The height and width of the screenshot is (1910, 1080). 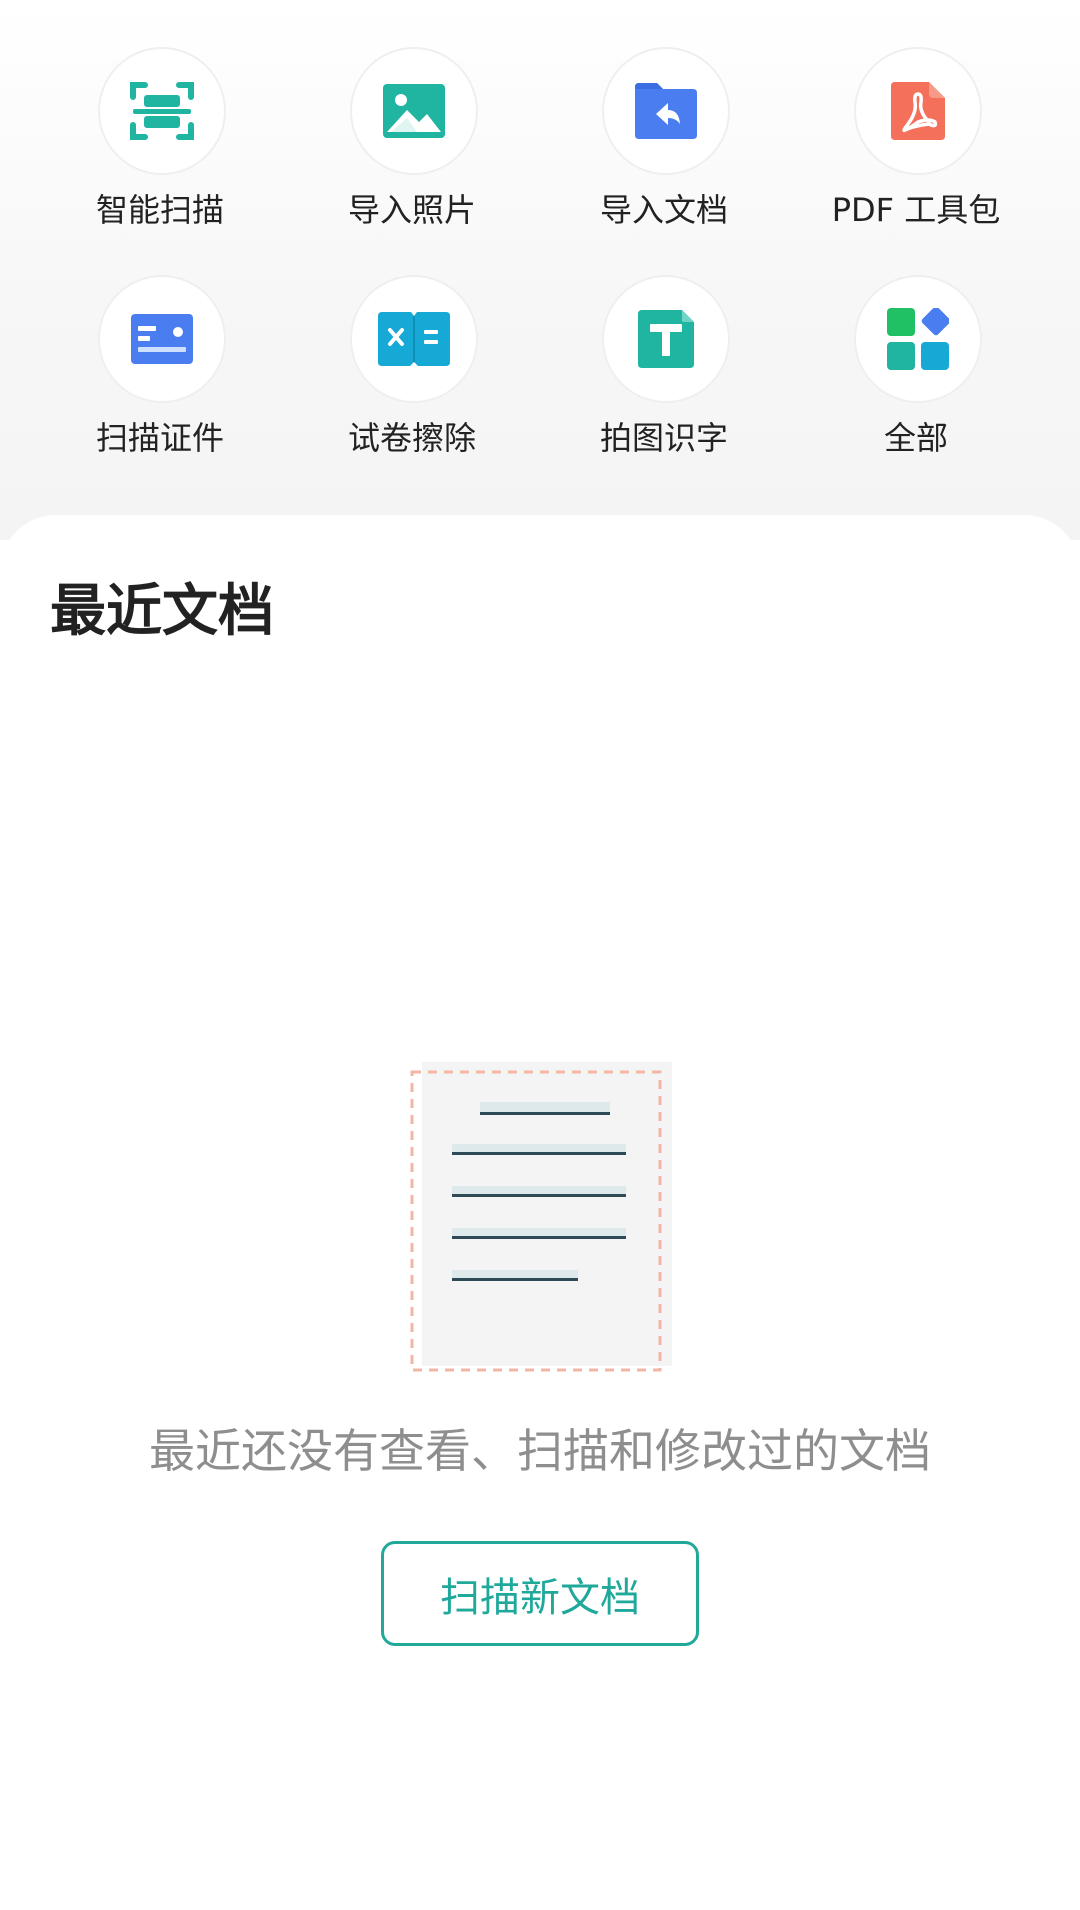 I want to click on text-recognition-icon, so click(x=666, y=339).